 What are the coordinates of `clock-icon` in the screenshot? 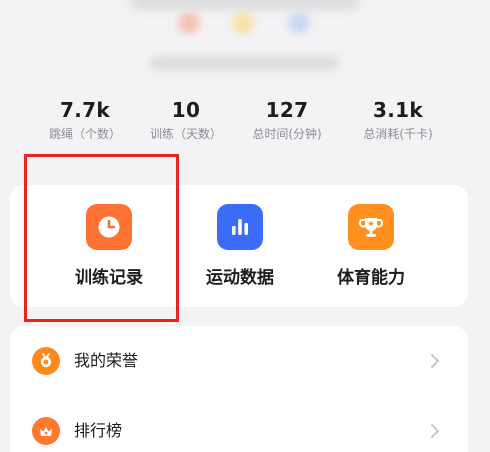 It's located at (109, 227).